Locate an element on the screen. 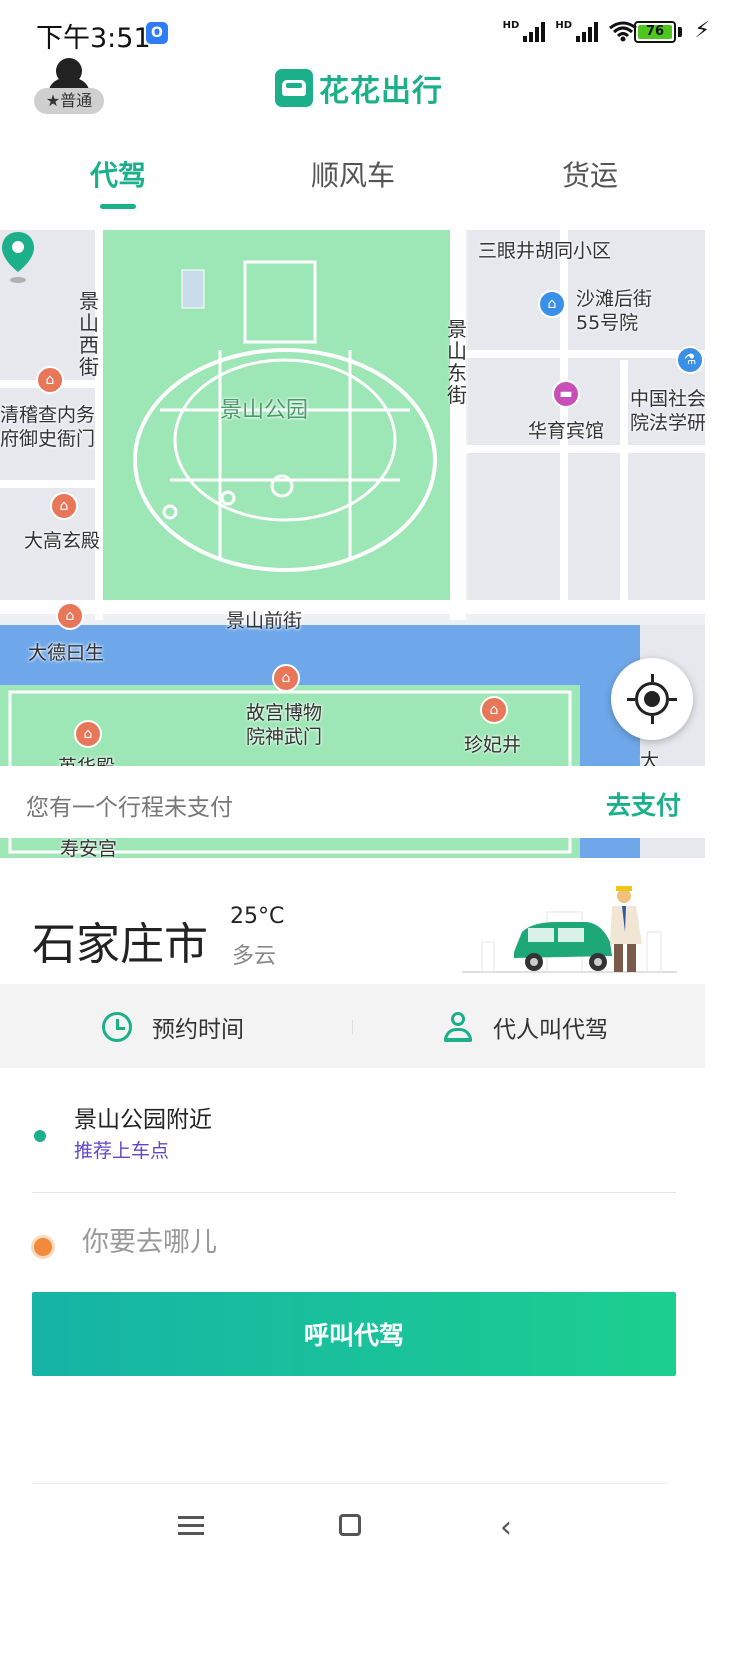 Image resolution: width=750 pixels, height=1667 pixels. divider is located at coordinates (354, 1192).